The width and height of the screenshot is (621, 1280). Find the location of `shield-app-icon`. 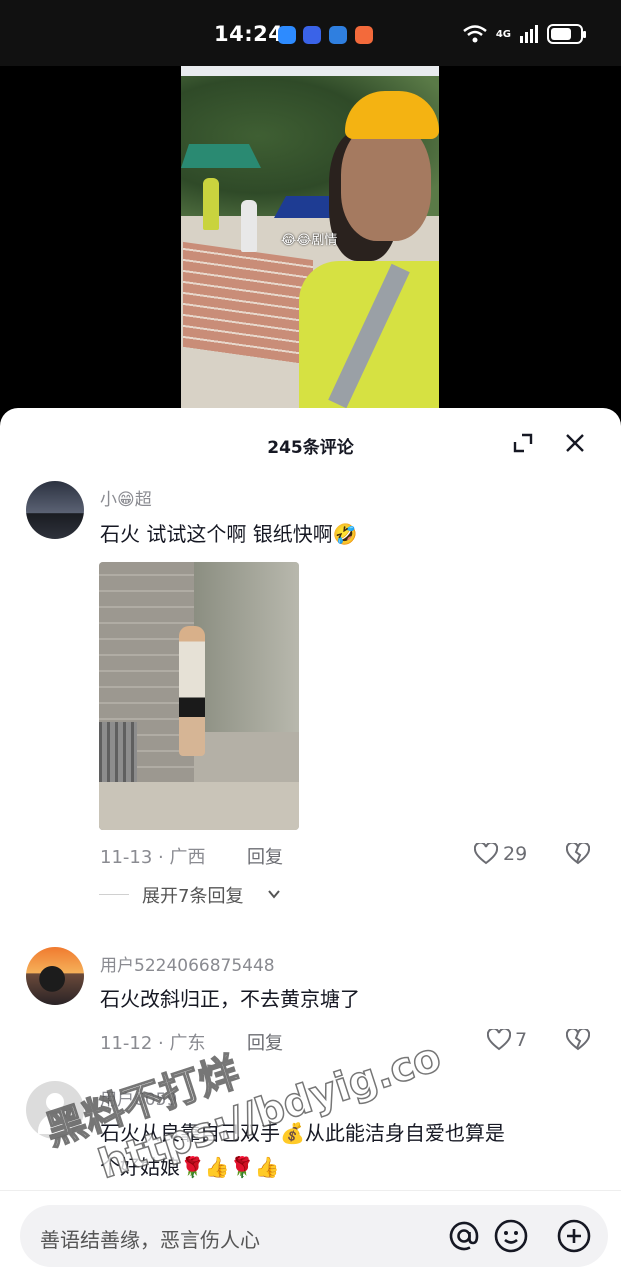

shield-app-icon is located at coordinates (287, 35).